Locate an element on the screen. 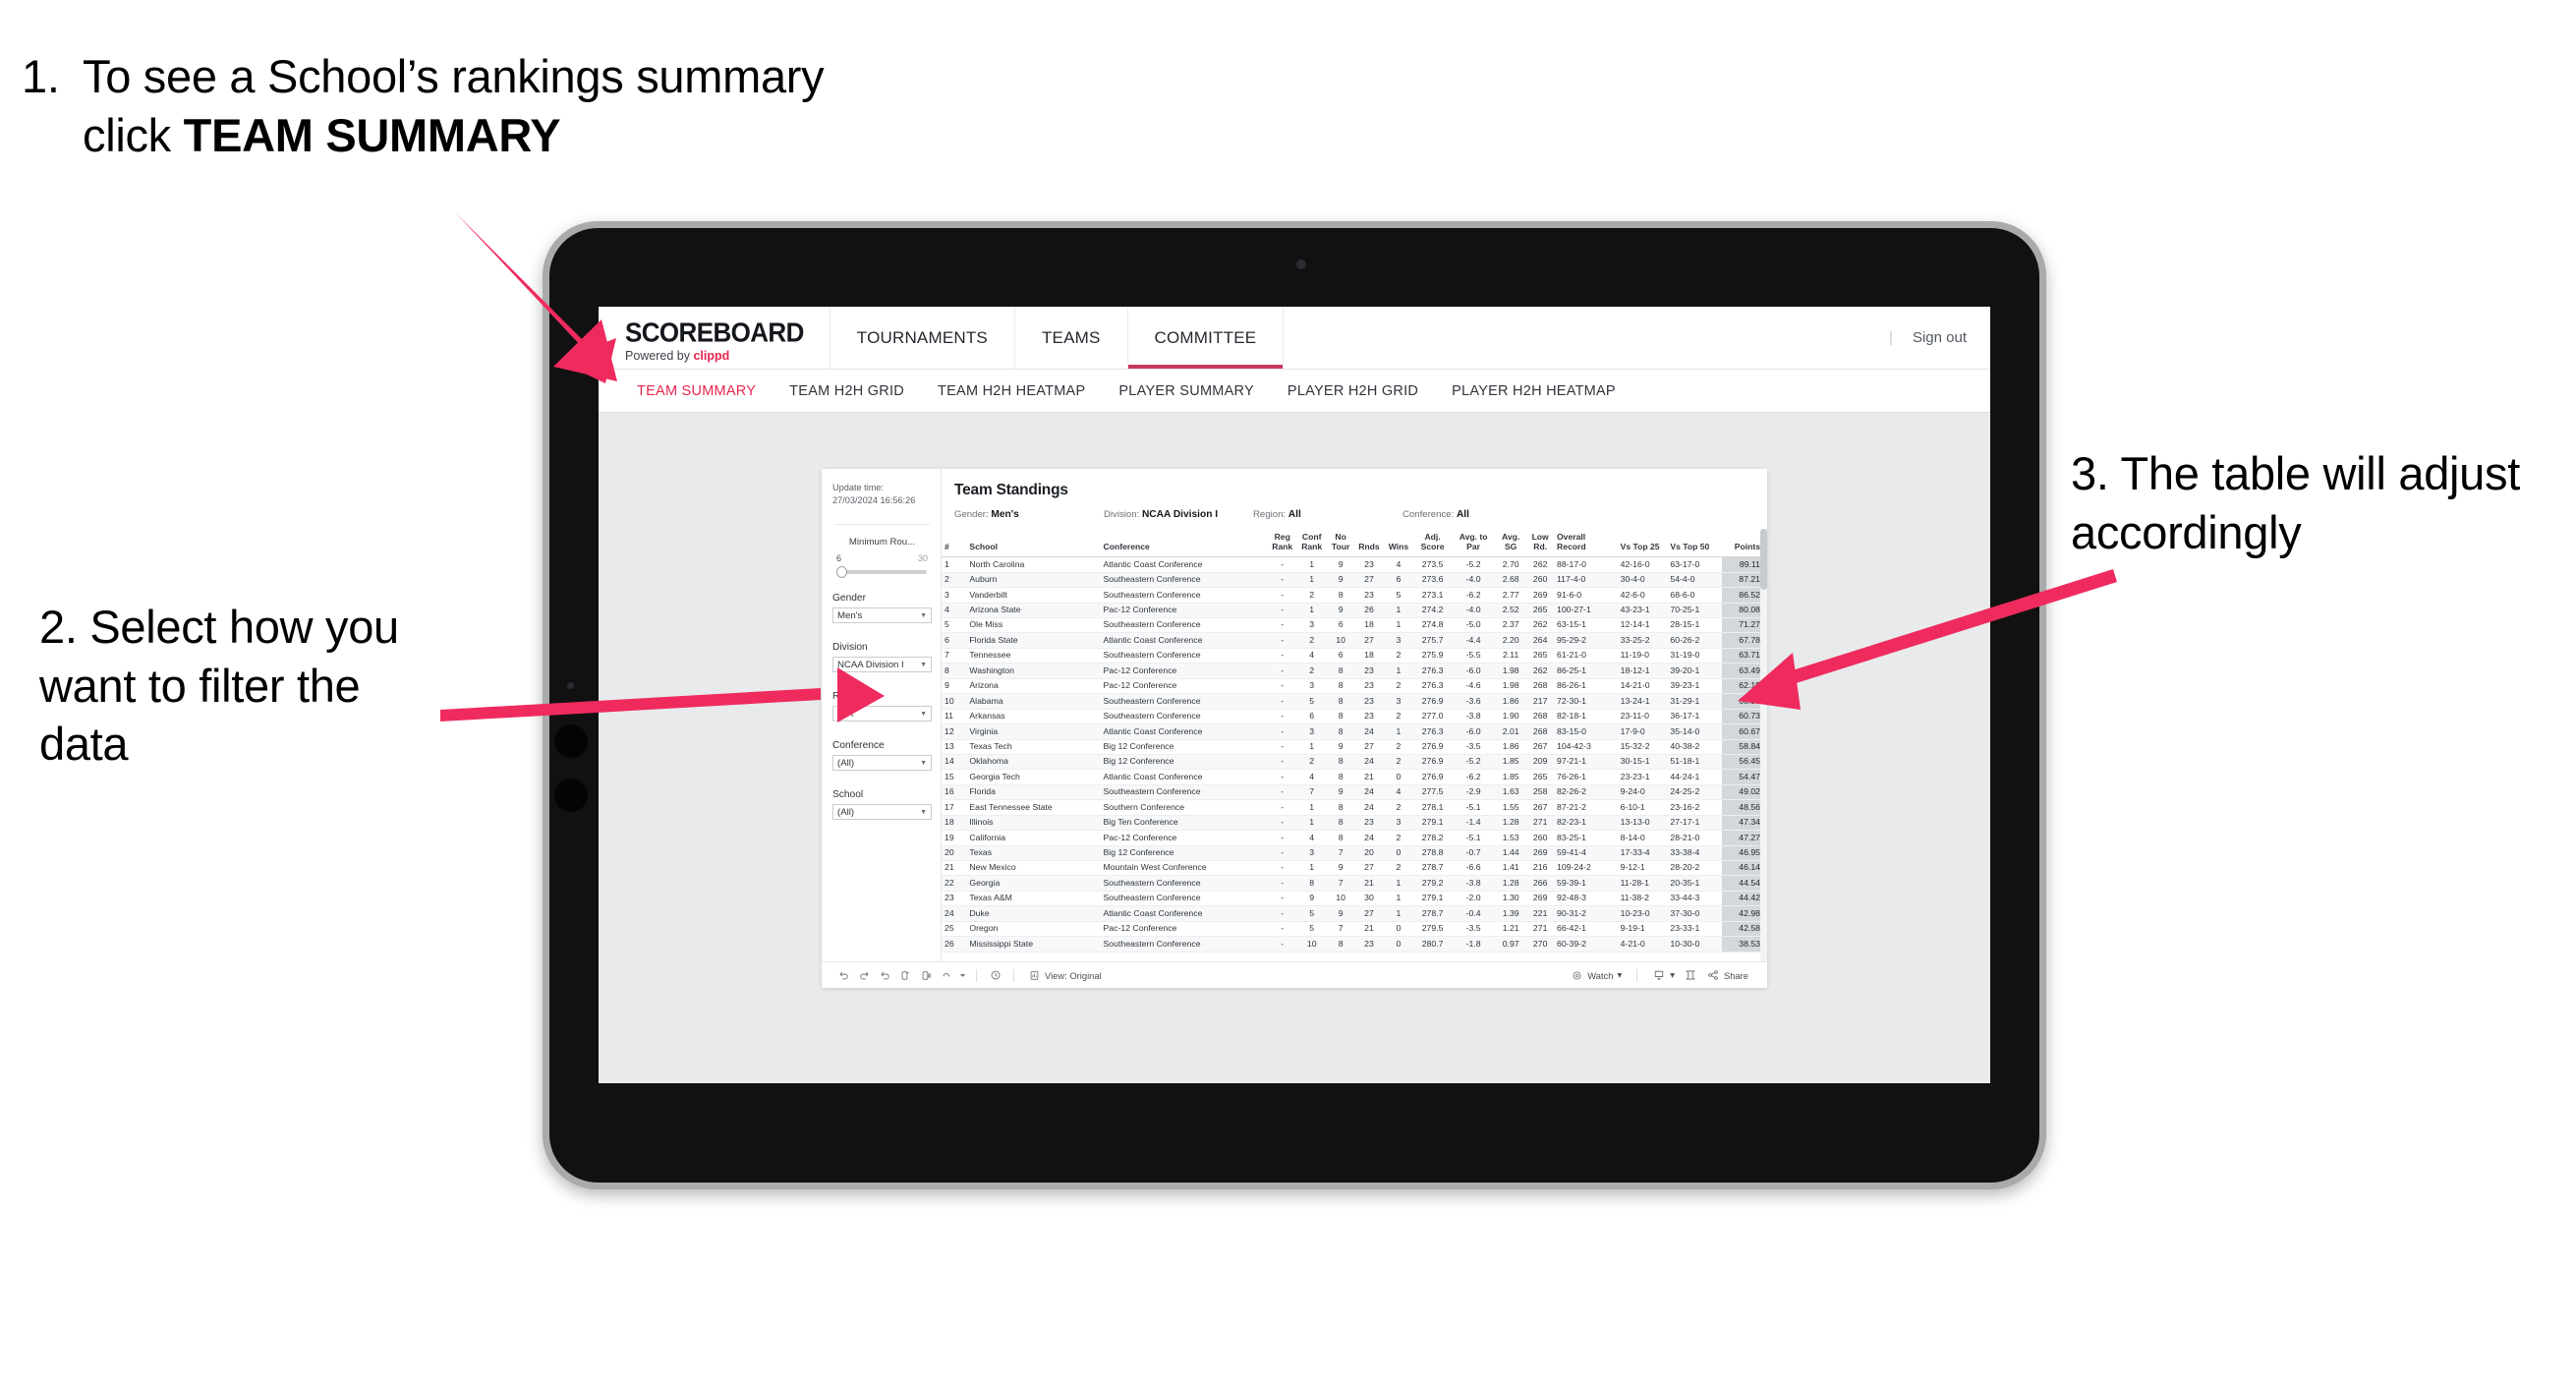 This screenshot has width=2576, height=1386. minimum-rounds-slider-track is located at coordinates (882, 572).